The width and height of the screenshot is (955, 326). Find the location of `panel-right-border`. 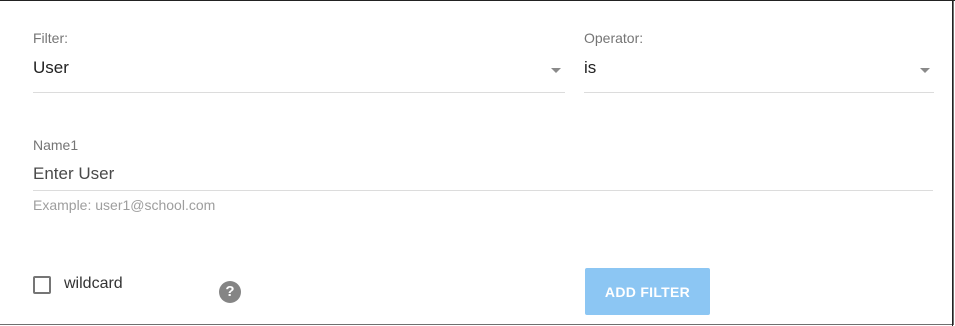

panel-right-border is located at coordinates (952, 163).